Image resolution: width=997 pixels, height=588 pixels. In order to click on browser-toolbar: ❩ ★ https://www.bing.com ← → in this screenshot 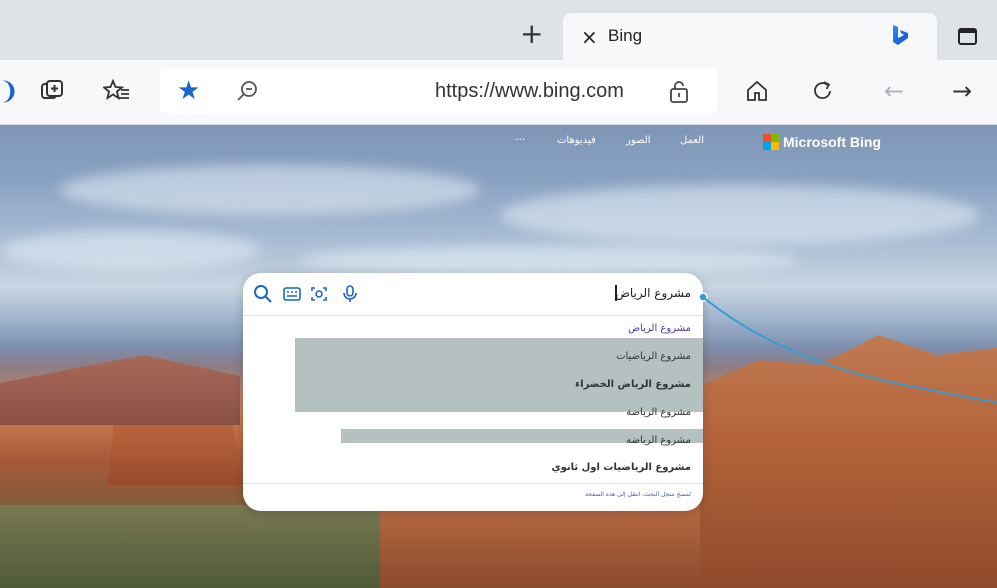, I will do `click(498, 92)`.